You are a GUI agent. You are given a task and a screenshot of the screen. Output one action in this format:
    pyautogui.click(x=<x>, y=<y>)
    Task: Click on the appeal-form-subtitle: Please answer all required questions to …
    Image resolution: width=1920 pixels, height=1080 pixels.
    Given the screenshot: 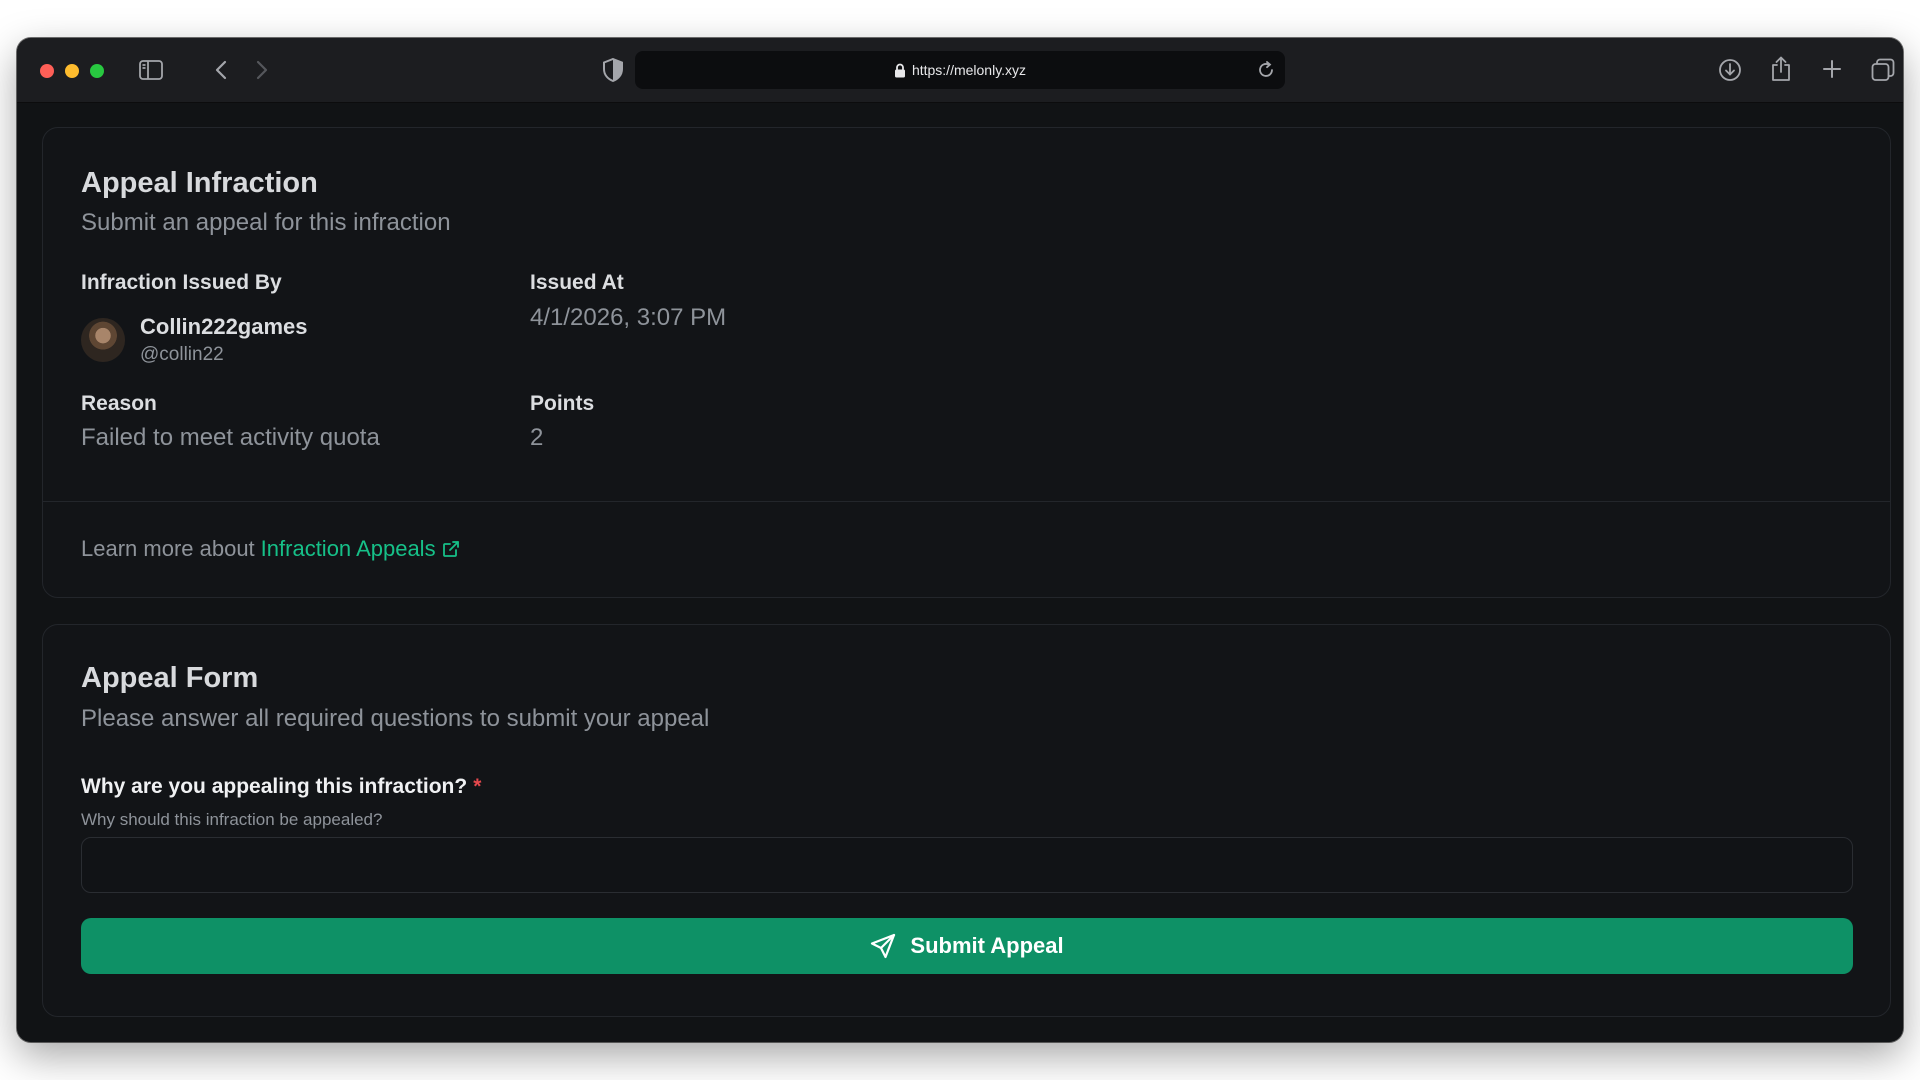 What is the action you would take?
    pyautogui.click(x=395, y=718)
    